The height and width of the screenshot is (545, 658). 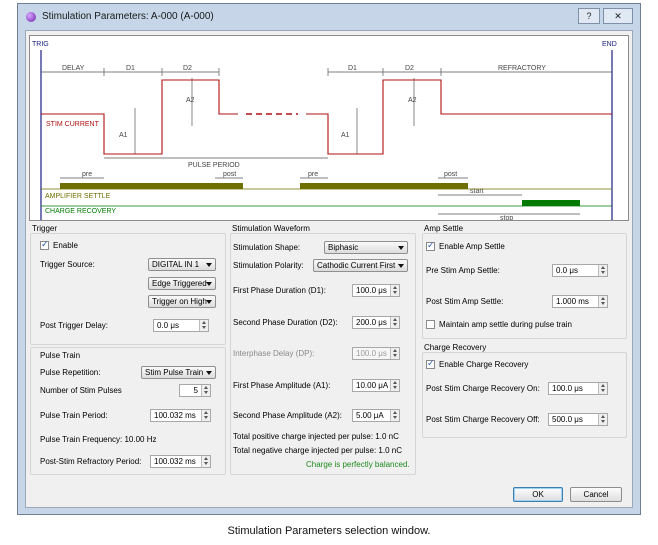 I want to click on refractory-period-value: 100.032 ms, so click(x=175, y=461).